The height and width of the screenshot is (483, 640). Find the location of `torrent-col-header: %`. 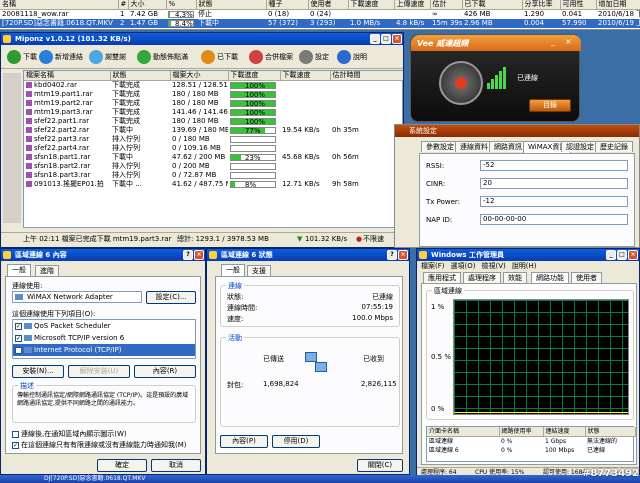

torrent-col-header: % is located at coordinates (181, 5).